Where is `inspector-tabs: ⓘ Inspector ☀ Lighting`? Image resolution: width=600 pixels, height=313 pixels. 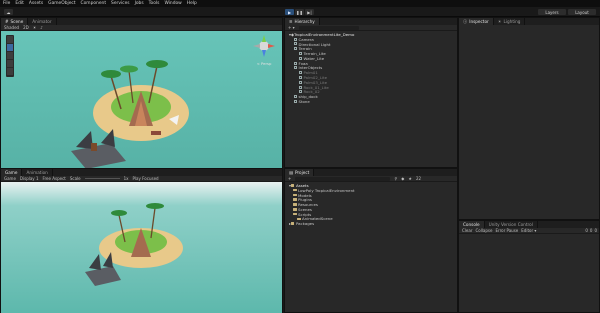 inspector-tabs: ⓘ Inspector ☀ Lighting is located at coordinates (529, 21).